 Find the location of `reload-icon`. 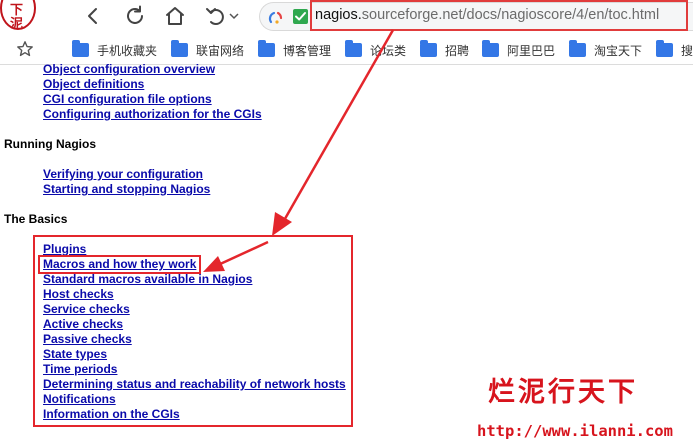

reload-icon is located at coordinates (135, 14).